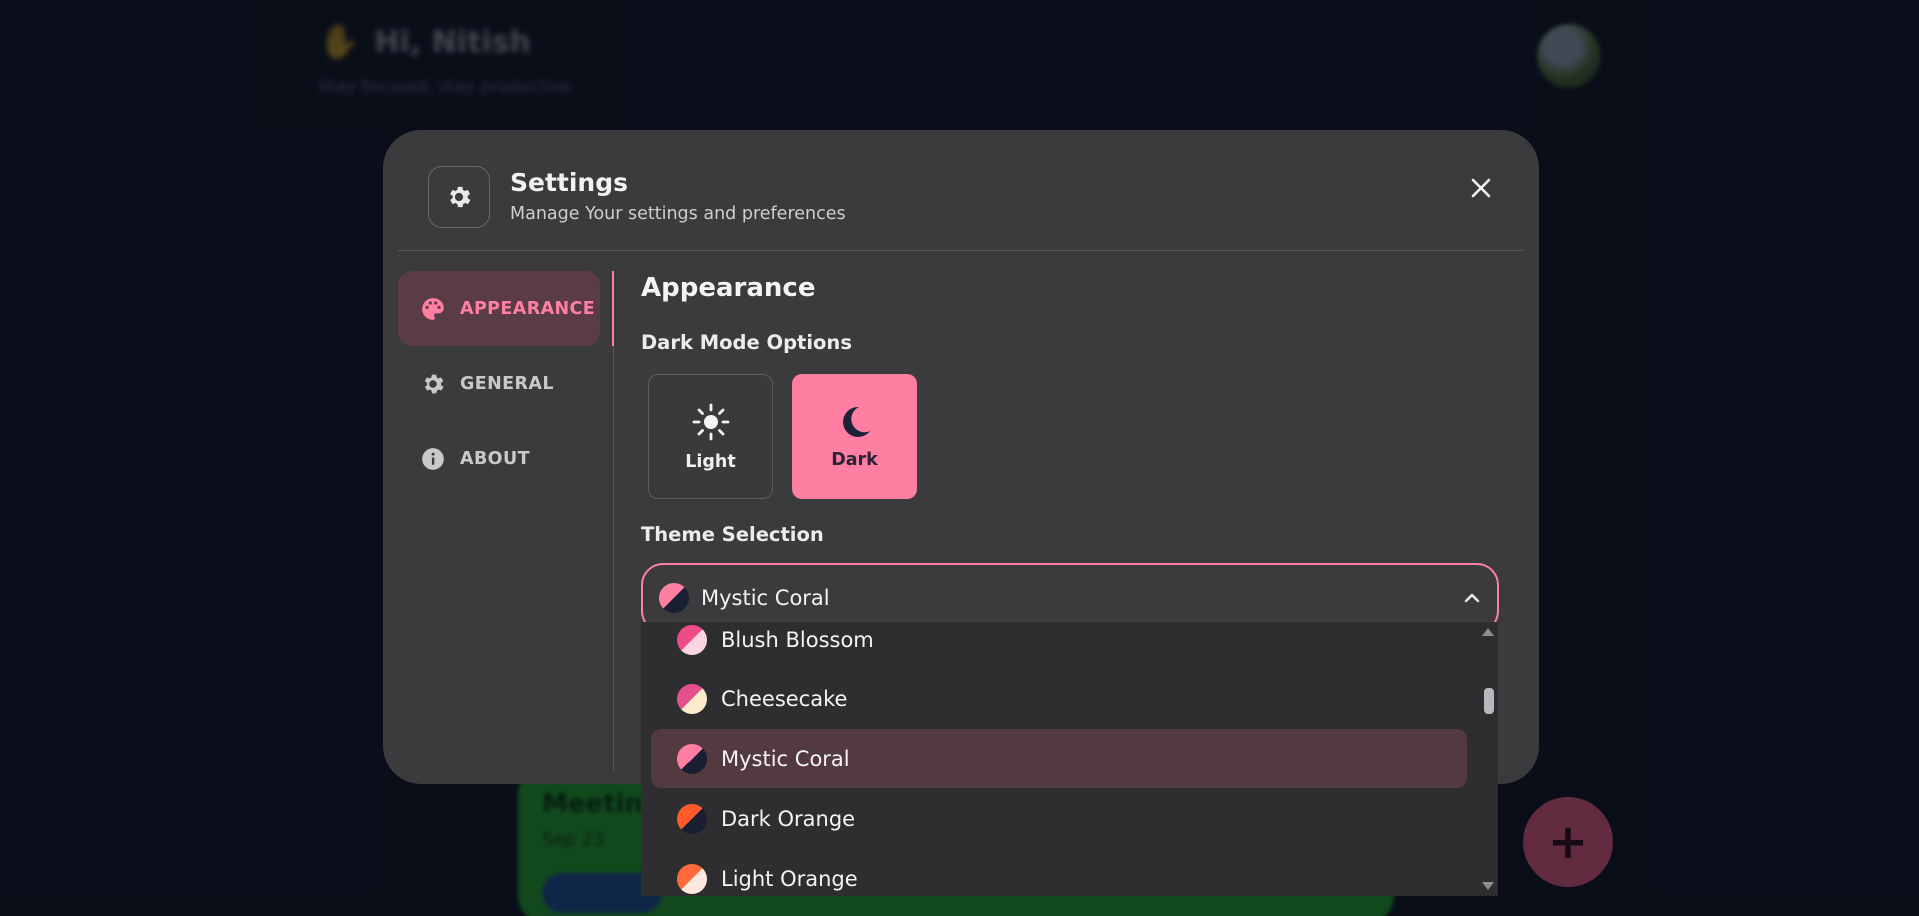  Describe the element at coordinates (789, 878) in the screenshot. I see `theme-option-label: Light Orange` at that location.